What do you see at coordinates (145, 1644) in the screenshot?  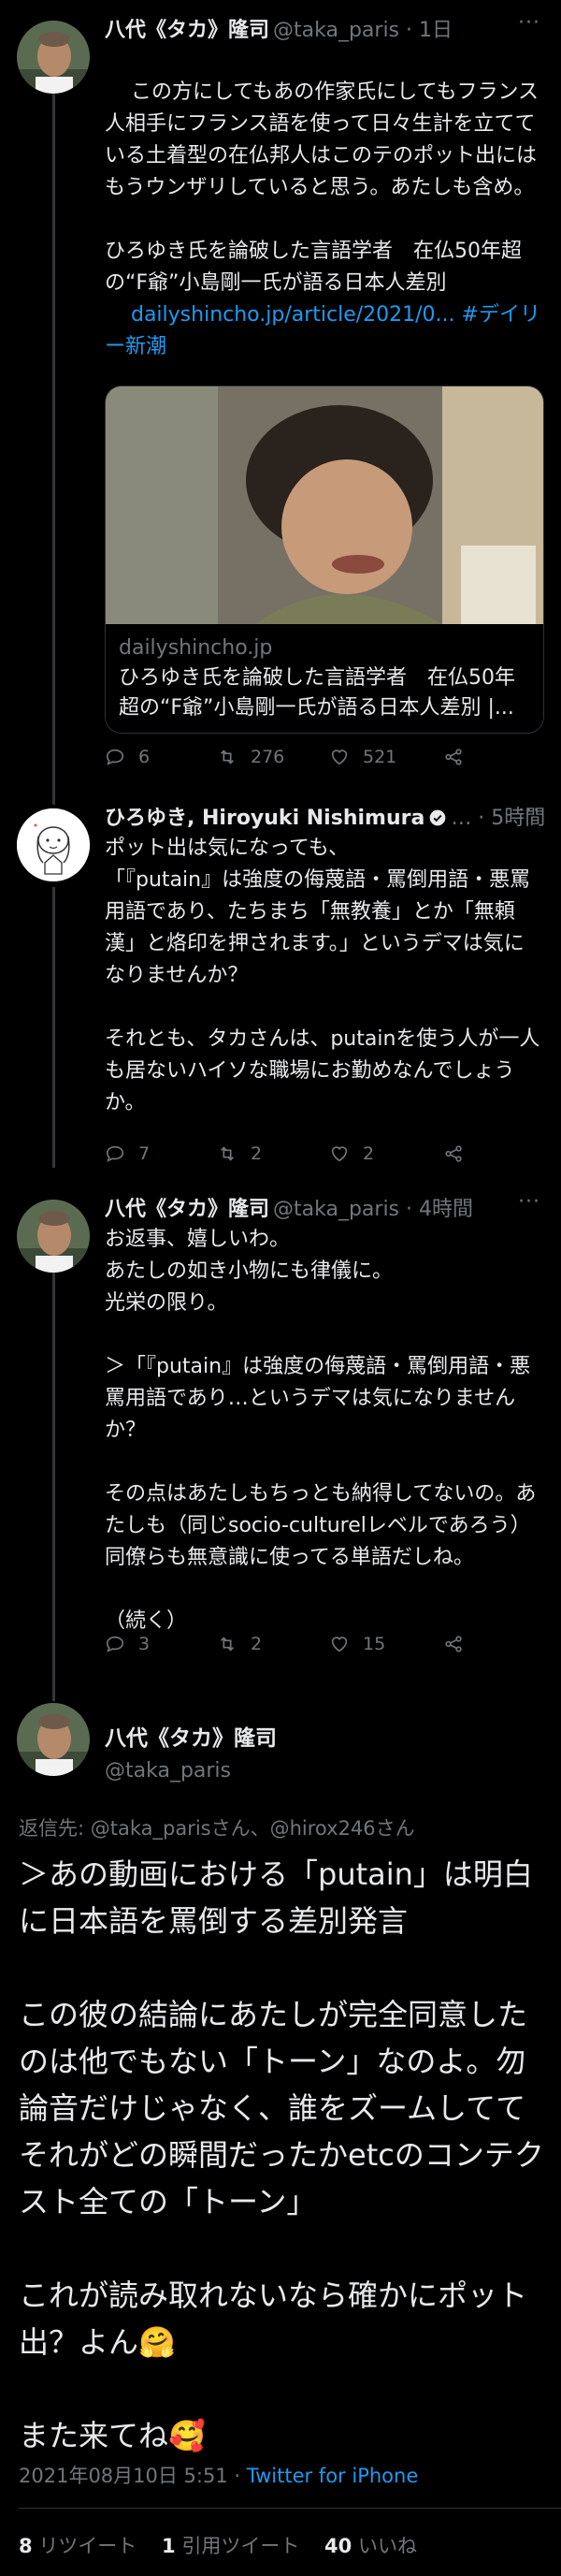 I see `reply-count: 3` at bounding box center [145, 1644].